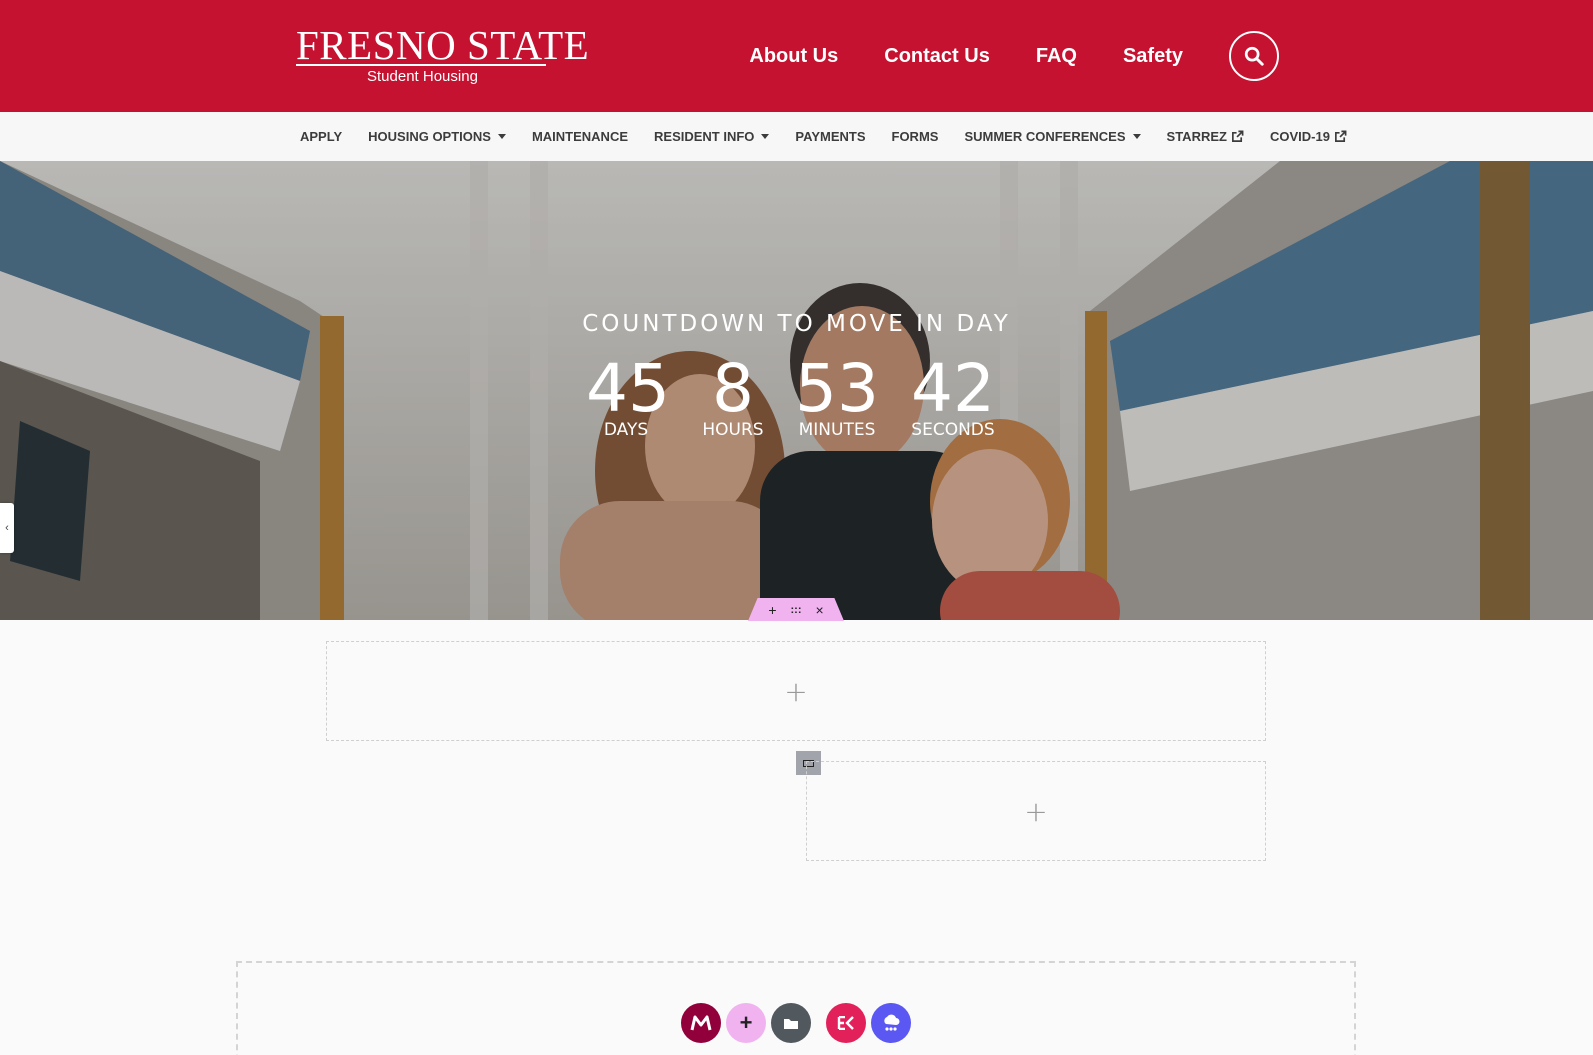 The width and height of the screenshot is (1593, 1055). Describe the element at coordinates (701, 1023) in the screenshot. I see `m-logo-icon` at that location.